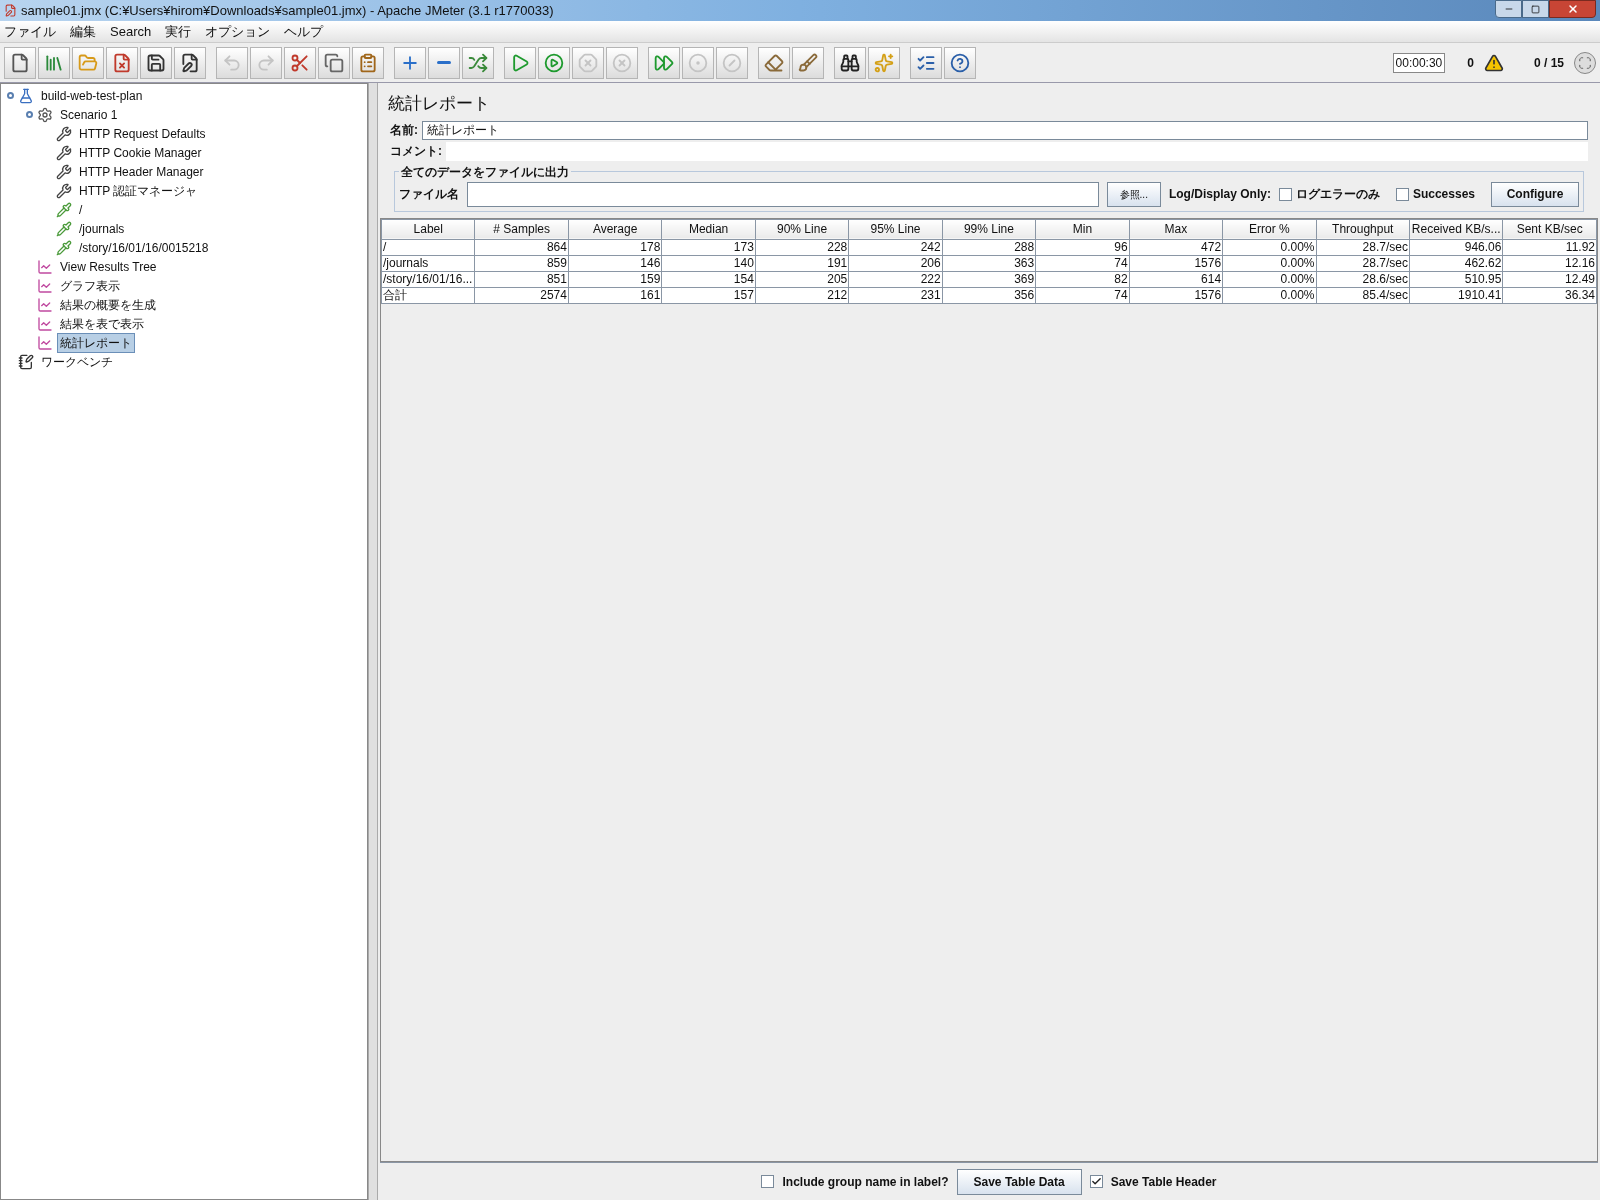 Image resolution: width=1600 pixels, height=1200 pixels. I want to click on copy-icon, so click(334, 62).